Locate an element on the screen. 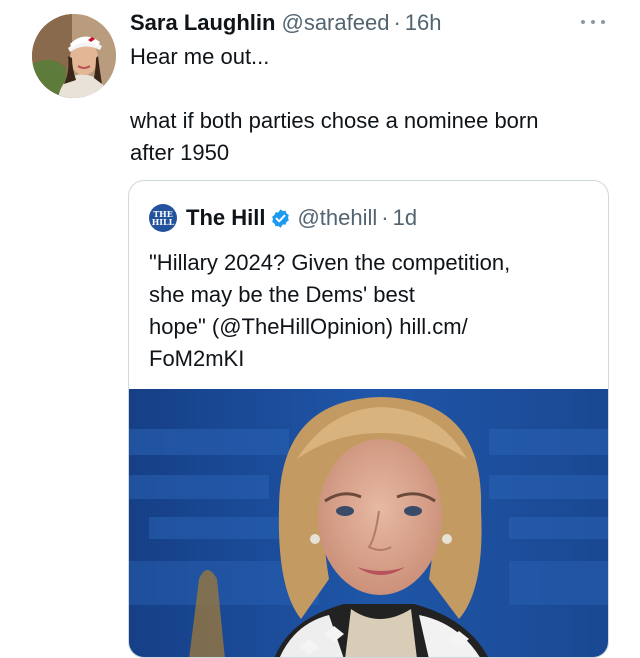 The image size is (640, 658). avatar is located at coordinates (74, 56).